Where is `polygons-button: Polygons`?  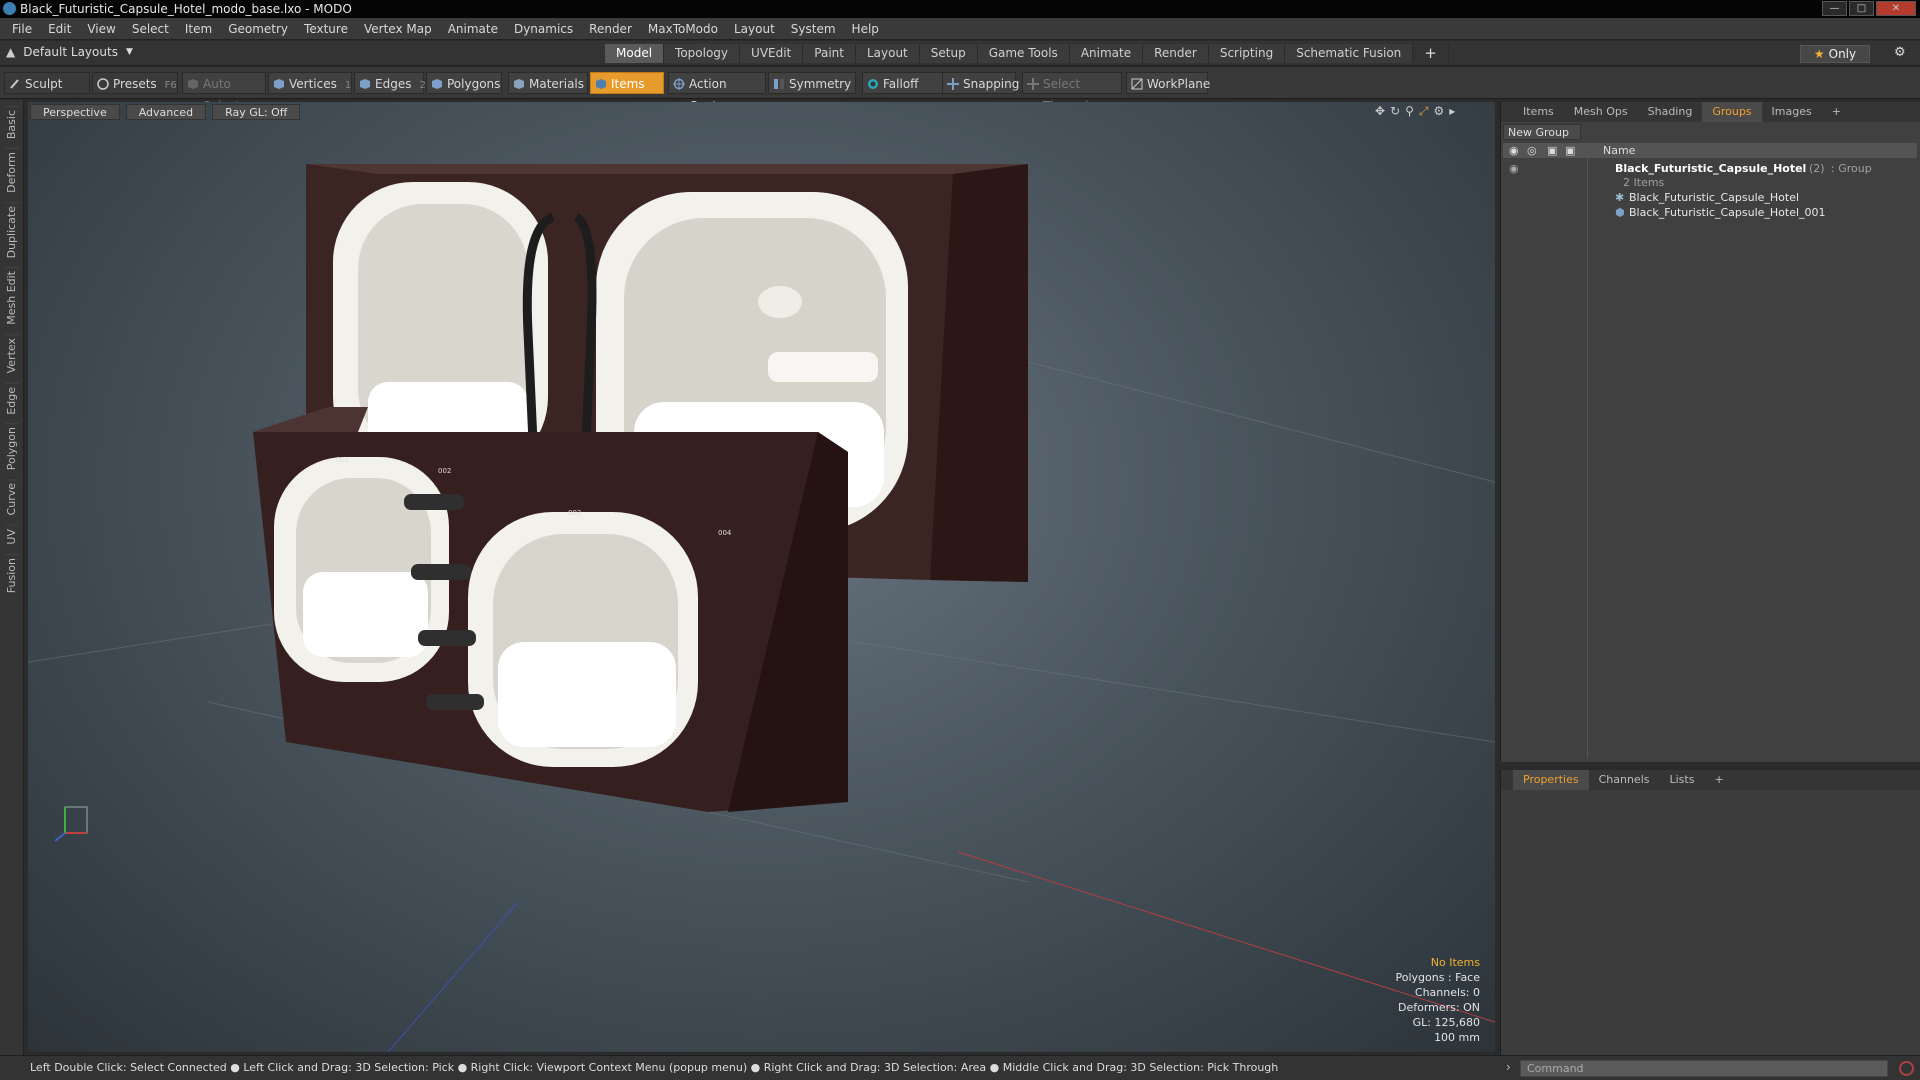
polygons-button: Polygons is located at coordinates (464, 83).